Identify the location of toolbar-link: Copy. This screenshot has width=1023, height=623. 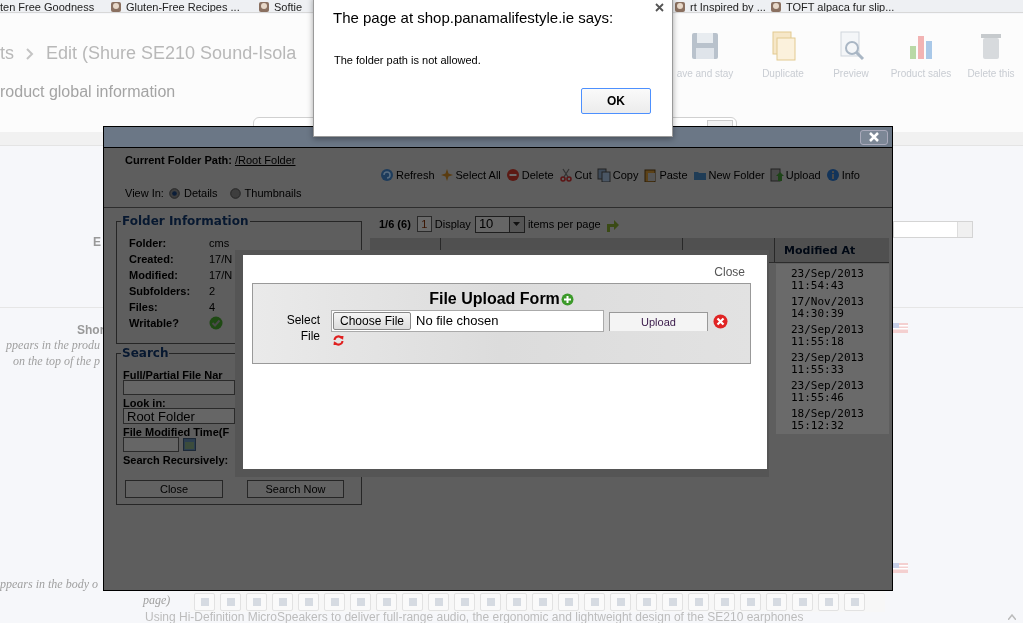
(625, 175).